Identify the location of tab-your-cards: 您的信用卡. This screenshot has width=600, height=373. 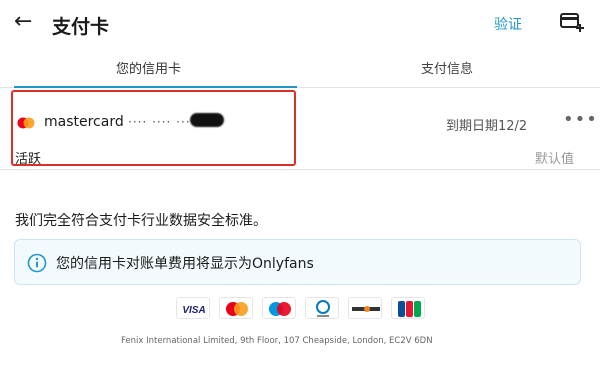
(148, 67).